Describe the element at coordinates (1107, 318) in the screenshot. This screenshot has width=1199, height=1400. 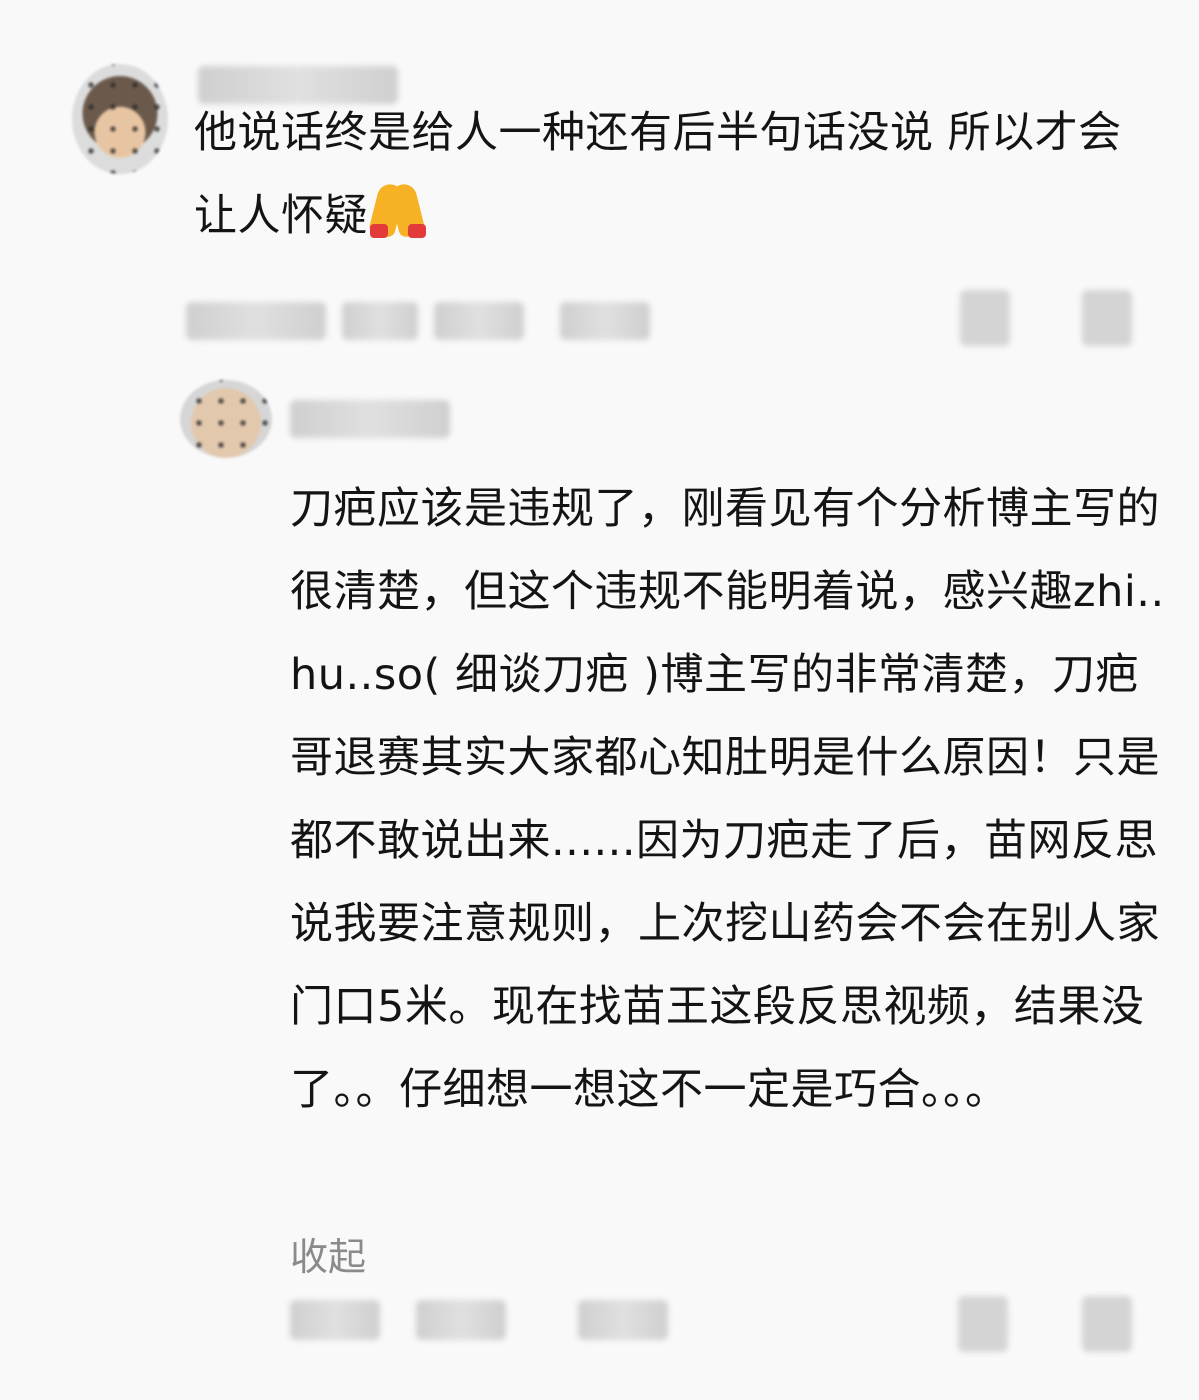
I see `dislike-icon` at that location.